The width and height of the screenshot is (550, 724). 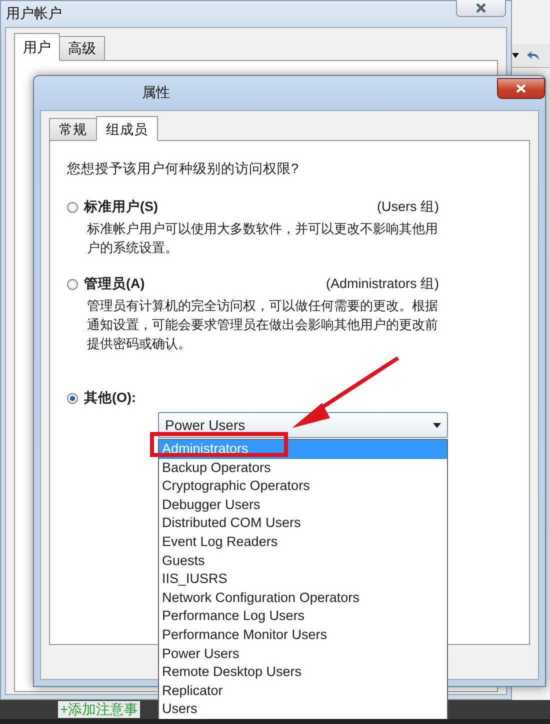 I want to click on group-name: (Administrators 组), so click(x=382, y=284).